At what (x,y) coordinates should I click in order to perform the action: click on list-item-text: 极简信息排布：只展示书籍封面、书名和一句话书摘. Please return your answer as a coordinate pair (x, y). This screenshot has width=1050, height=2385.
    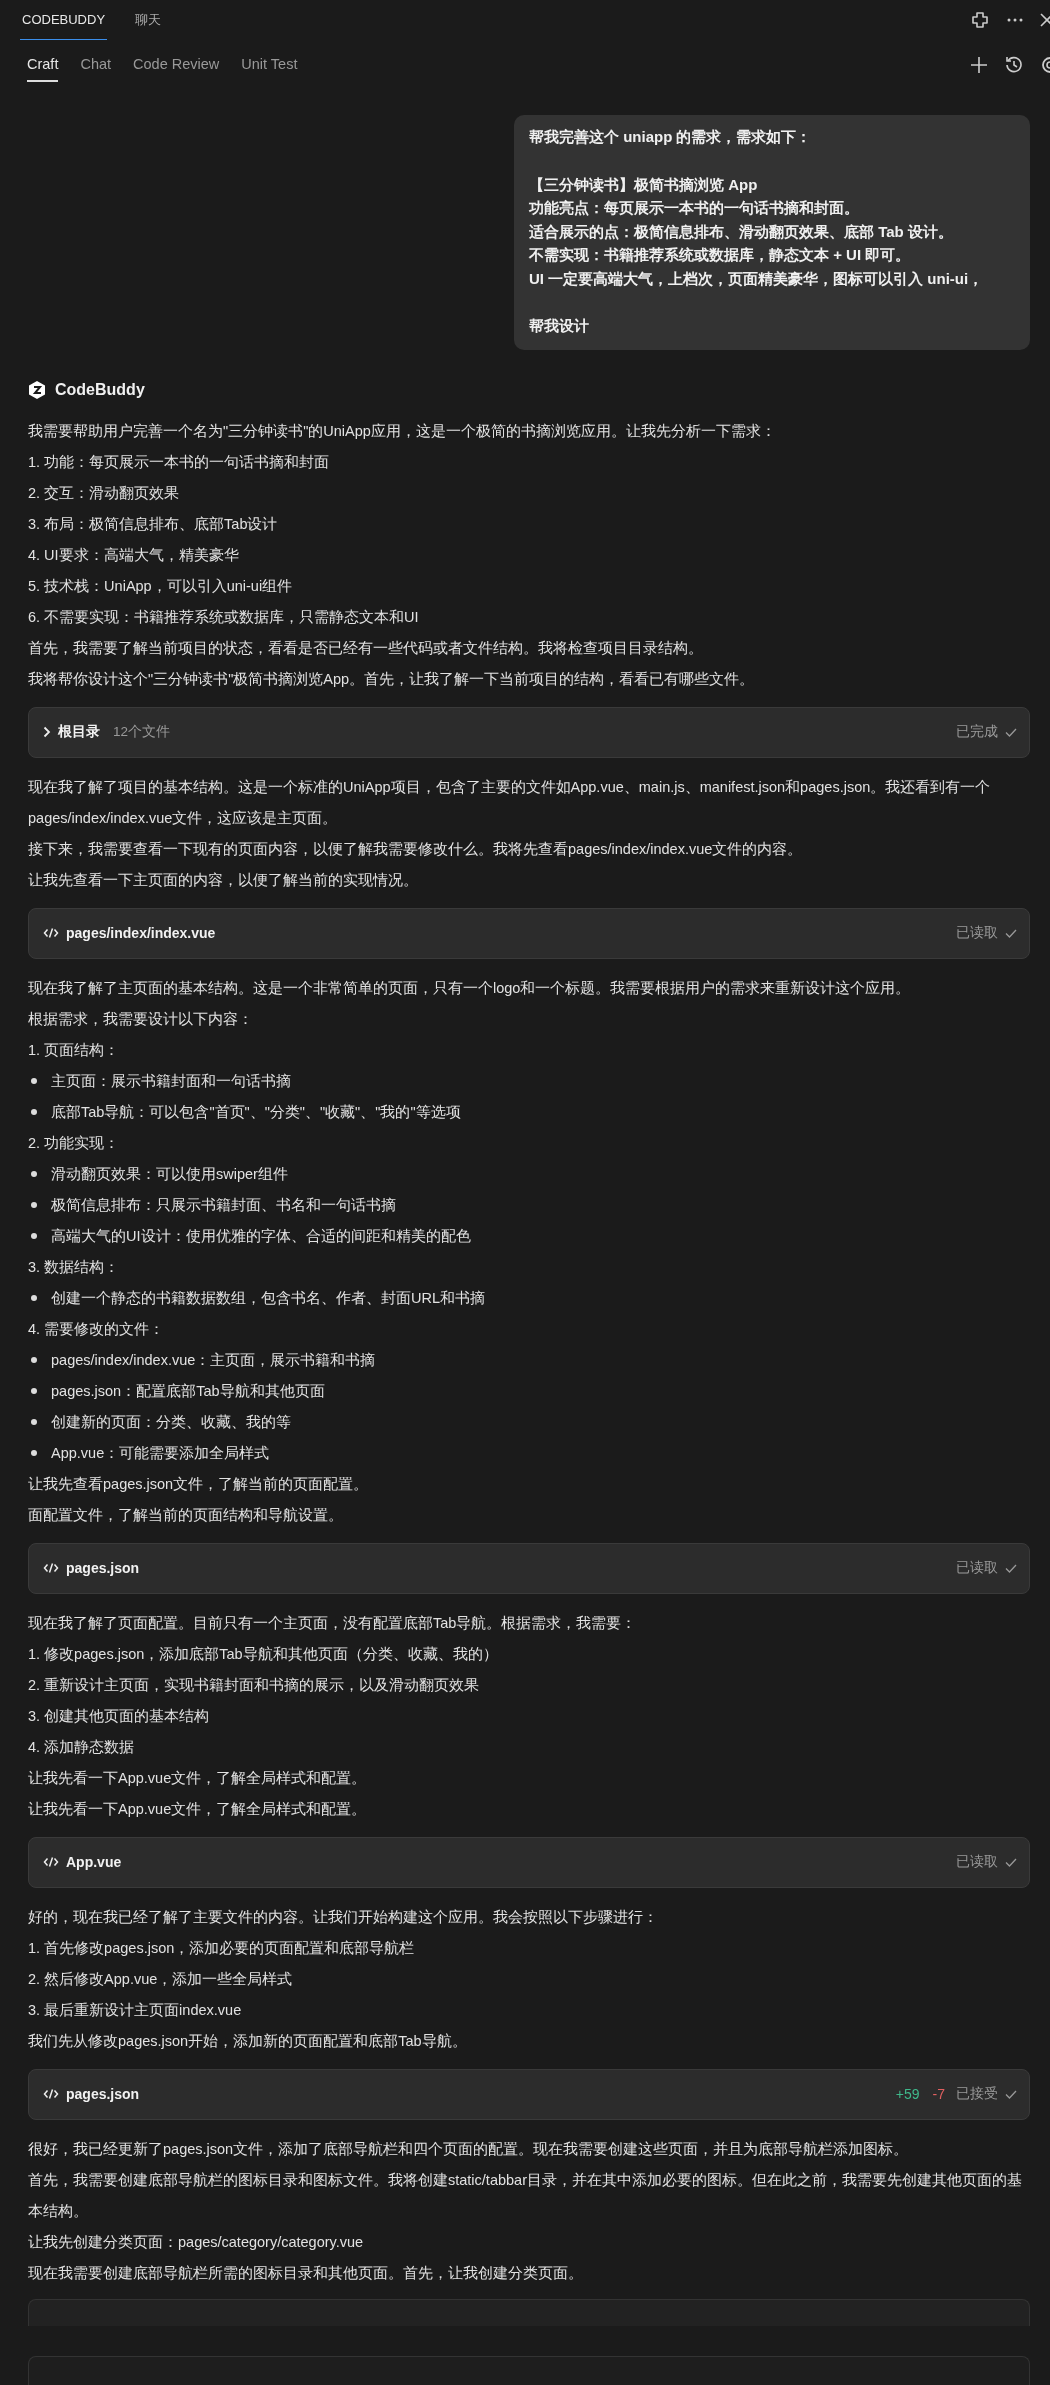
    Looking at the image, I should click on (223, 1205).